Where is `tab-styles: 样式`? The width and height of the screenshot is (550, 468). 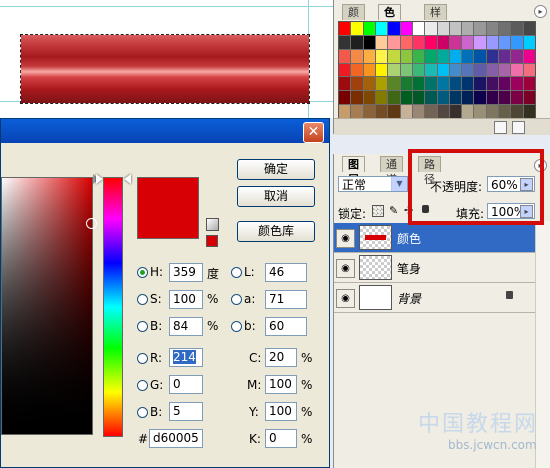 tab-styles: 样式 is located at coordinates (435, 19).